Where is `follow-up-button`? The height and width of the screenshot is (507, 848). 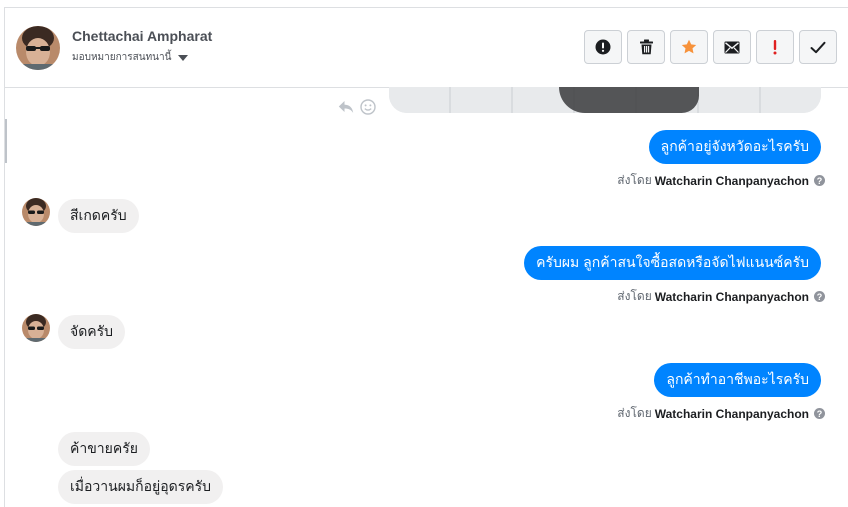
follow-up-button is located at coordinates (775, 47).